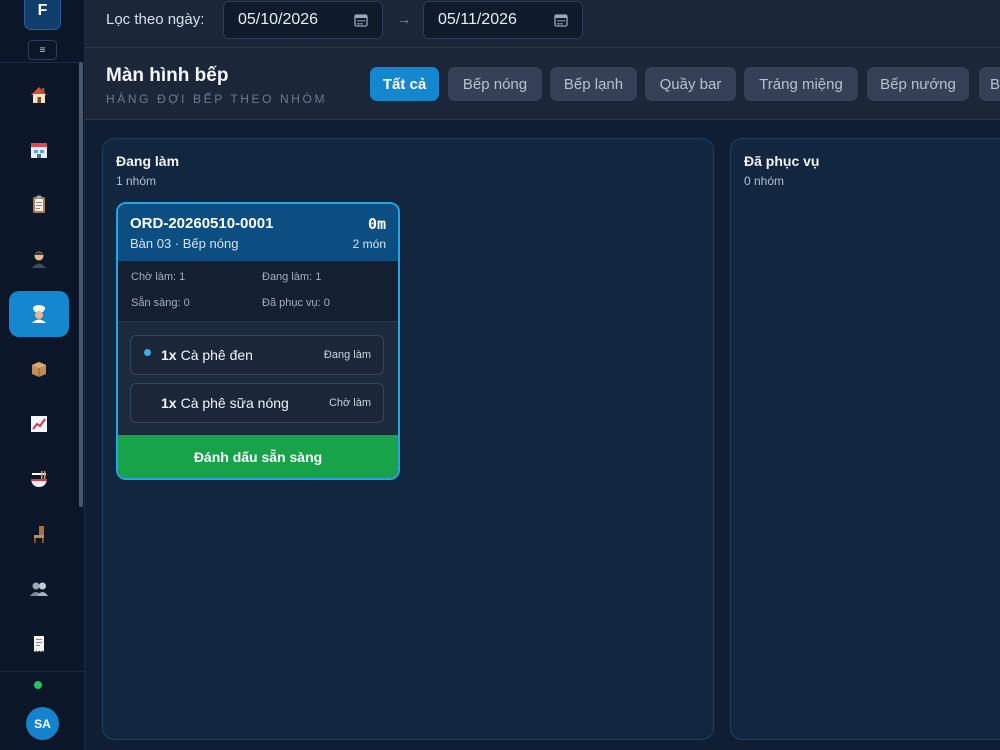 The width and height of the screenshot is (1000, 750). I want to click on date-filter-bar: Lọc theo ngày: 05/10/2026 → 05/11/2026, so click(542, 24).